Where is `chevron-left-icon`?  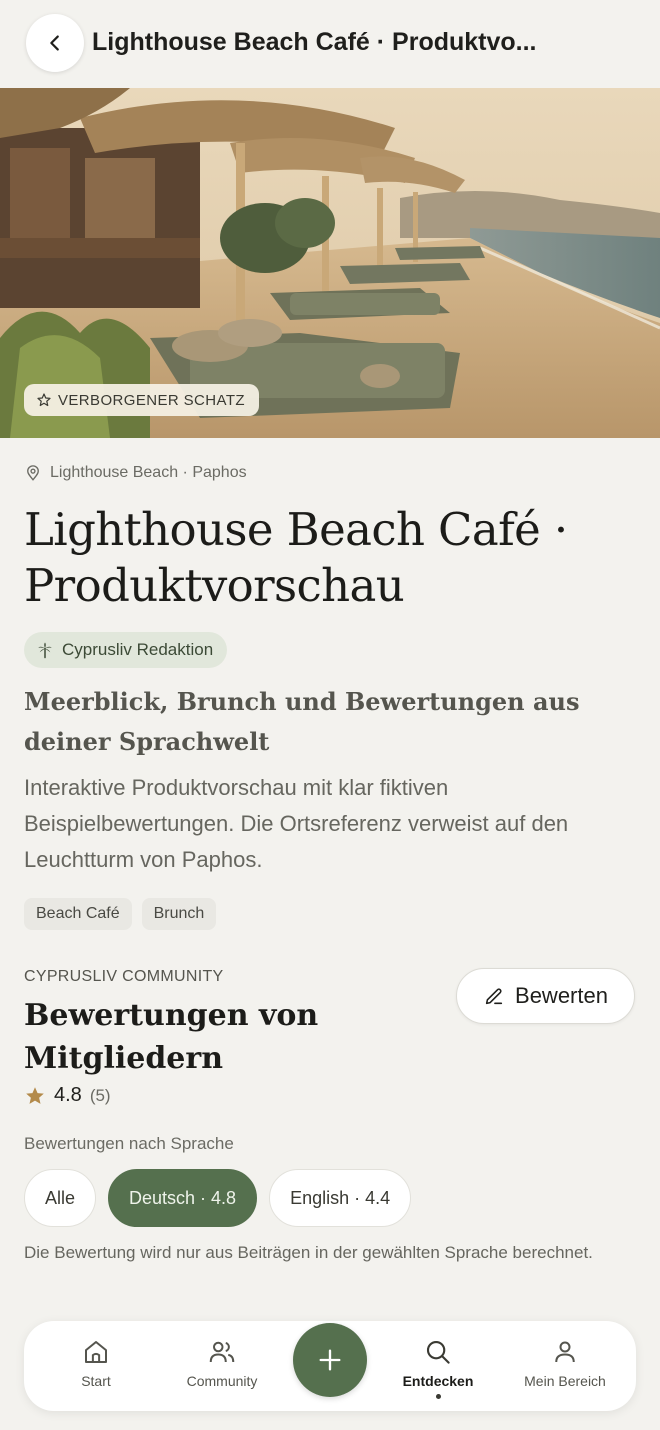 chevron-left-icon is located at coordinates (54, 43).